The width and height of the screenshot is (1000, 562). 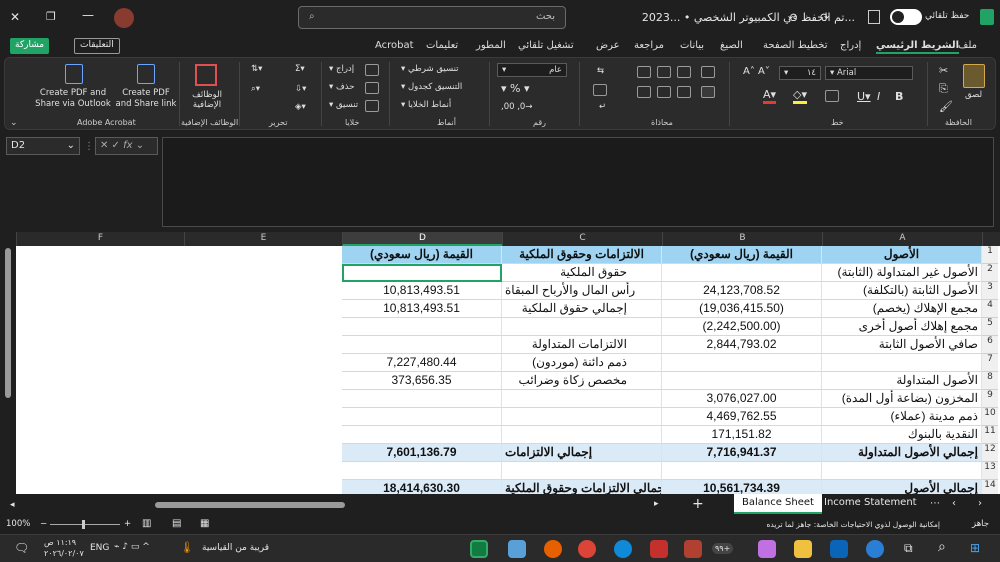 What do you see at coordinates (742, 435) in the screenshot?
I see `cell-B11: 171,151.82` at bounding box center [742, 435].